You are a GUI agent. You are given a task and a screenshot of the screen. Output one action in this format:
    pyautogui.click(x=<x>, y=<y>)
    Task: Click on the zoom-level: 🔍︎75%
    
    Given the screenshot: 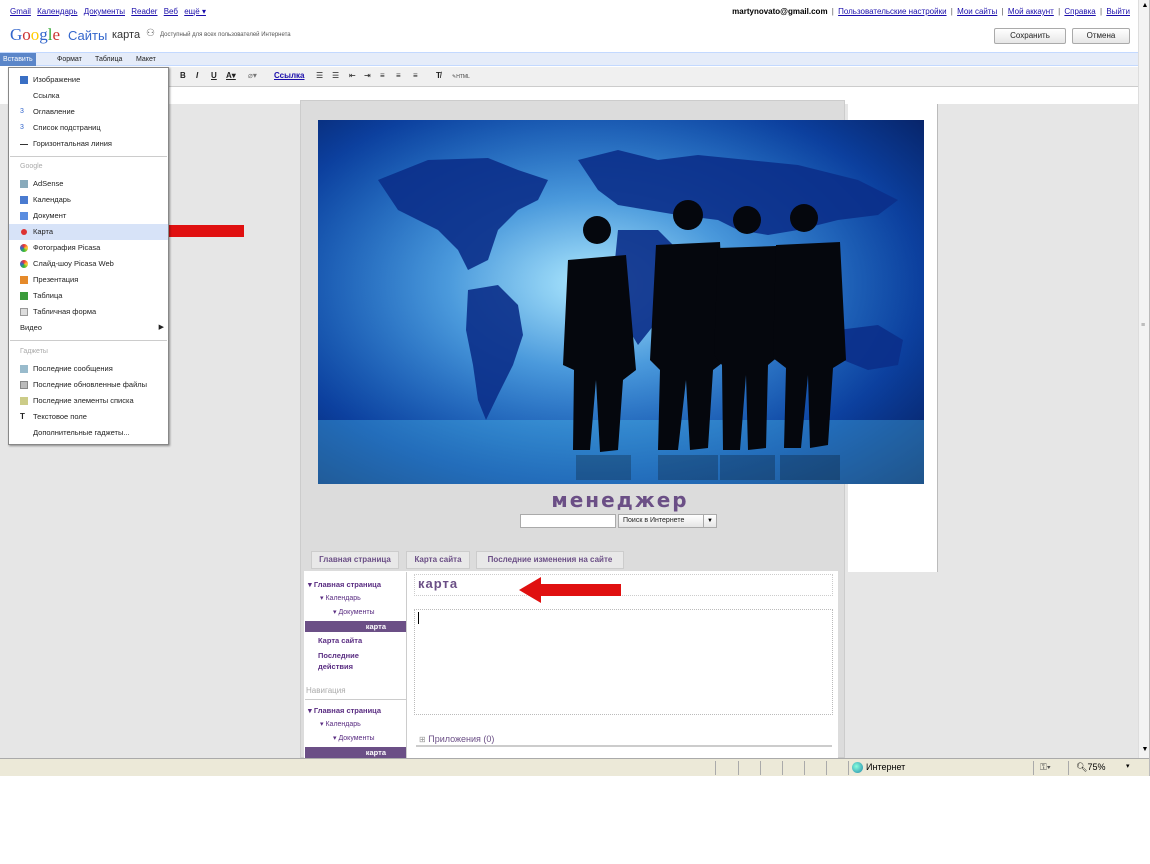 What is the action you would take?
    pyautogui.click(x=1090, y=767)
    